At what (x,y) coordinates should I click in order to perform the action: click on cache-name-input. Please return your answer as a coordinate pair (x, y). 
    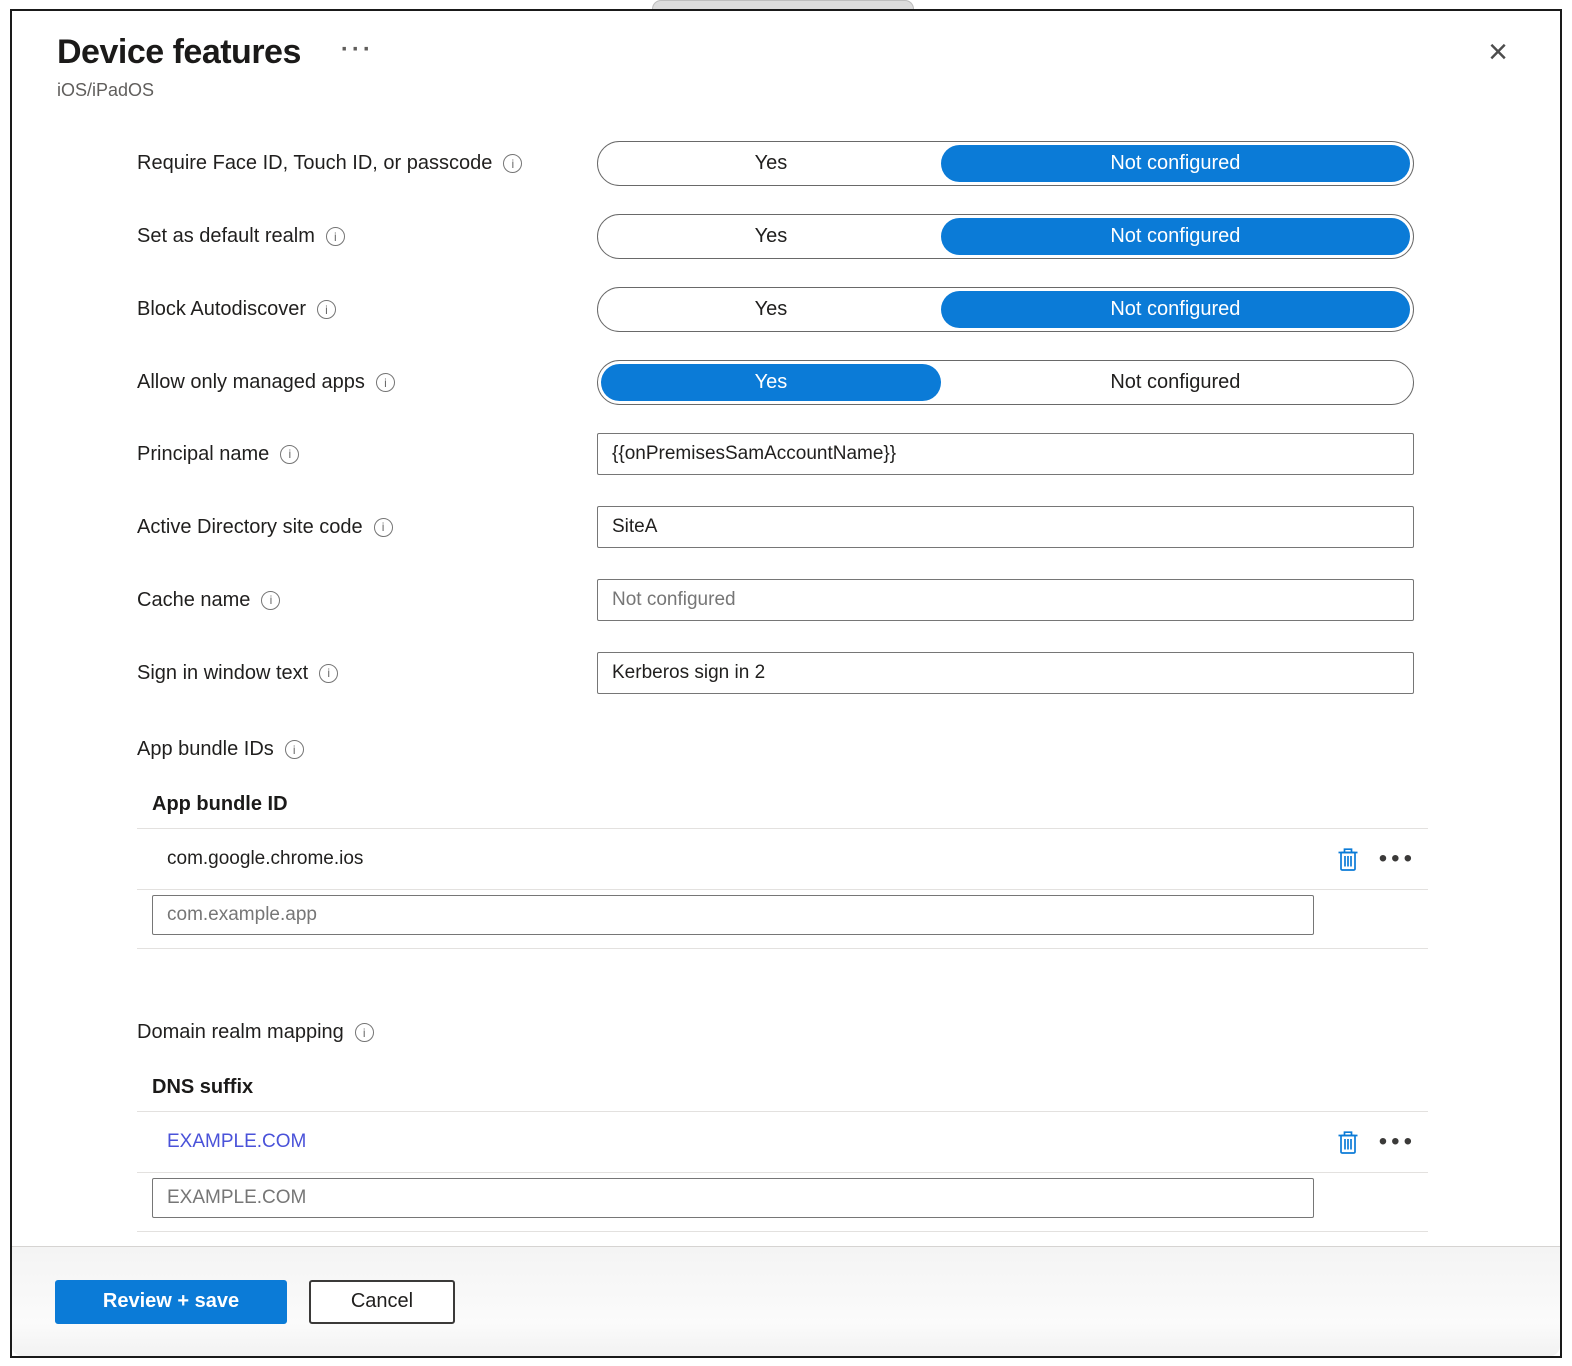
    Looking at the image, I should click on (1005, 600).